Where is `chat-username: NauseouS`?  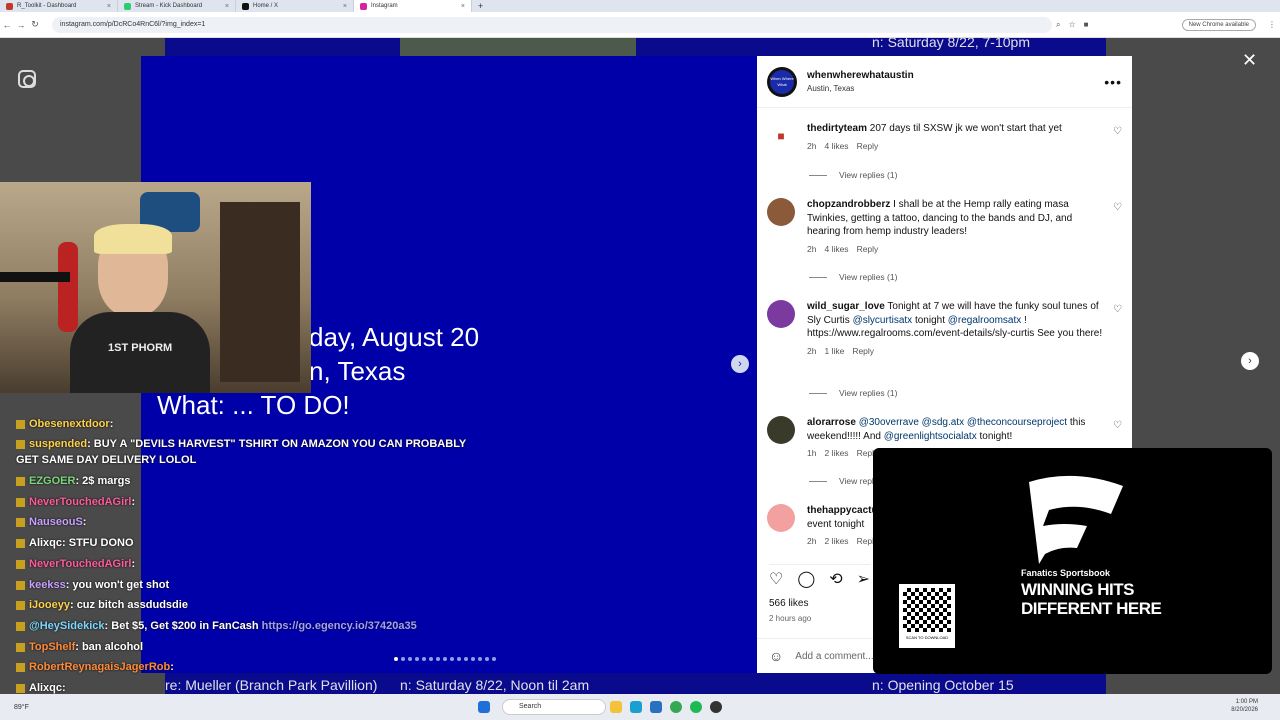
chat-username: NauseouS is located at coordinates (56, 522).